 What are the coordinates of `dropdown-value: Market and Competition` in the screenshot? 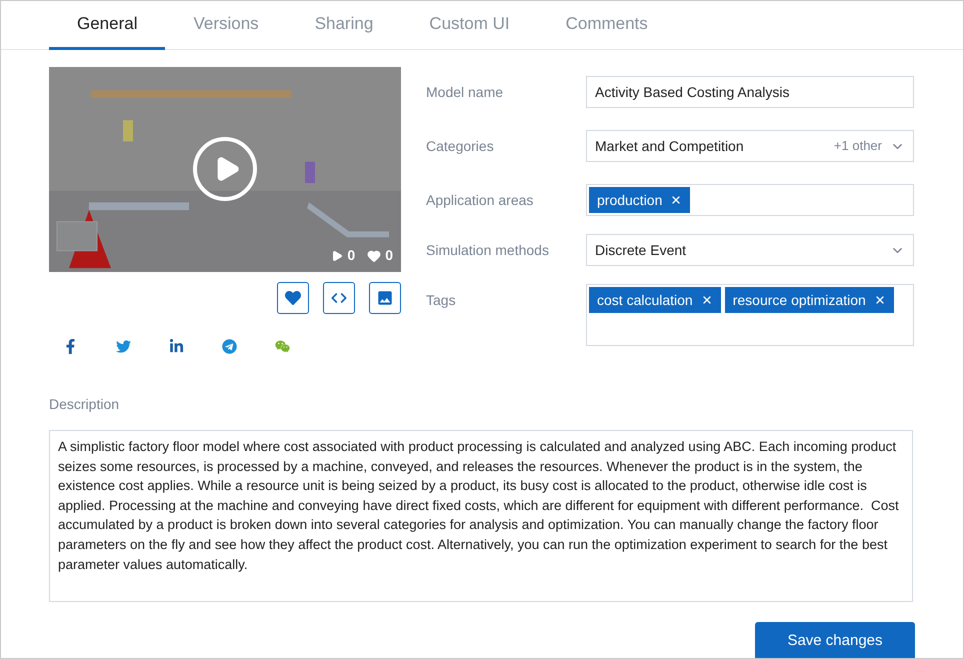 It's located at (670, 146).